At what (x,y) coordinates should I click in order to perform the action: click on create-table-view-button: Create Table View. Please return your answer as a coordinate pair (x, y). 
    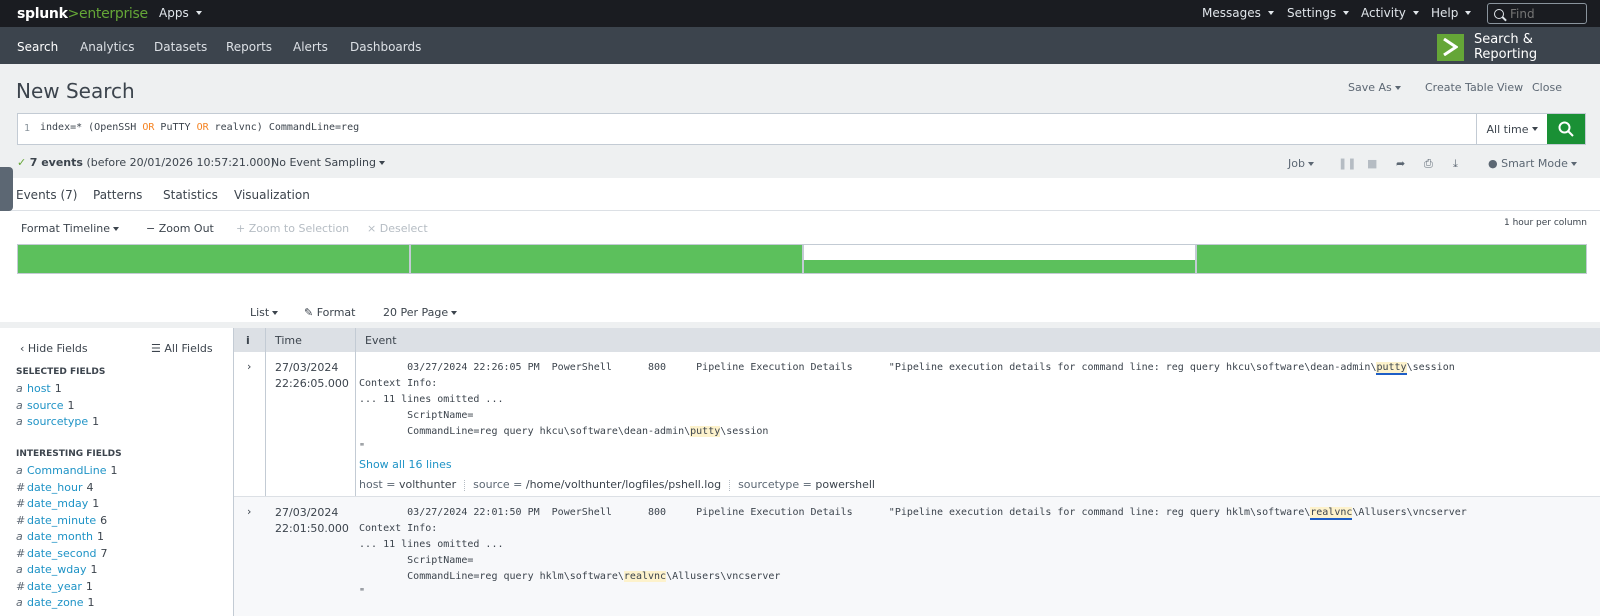
    Looking at the image, I should click on (1474, 87).